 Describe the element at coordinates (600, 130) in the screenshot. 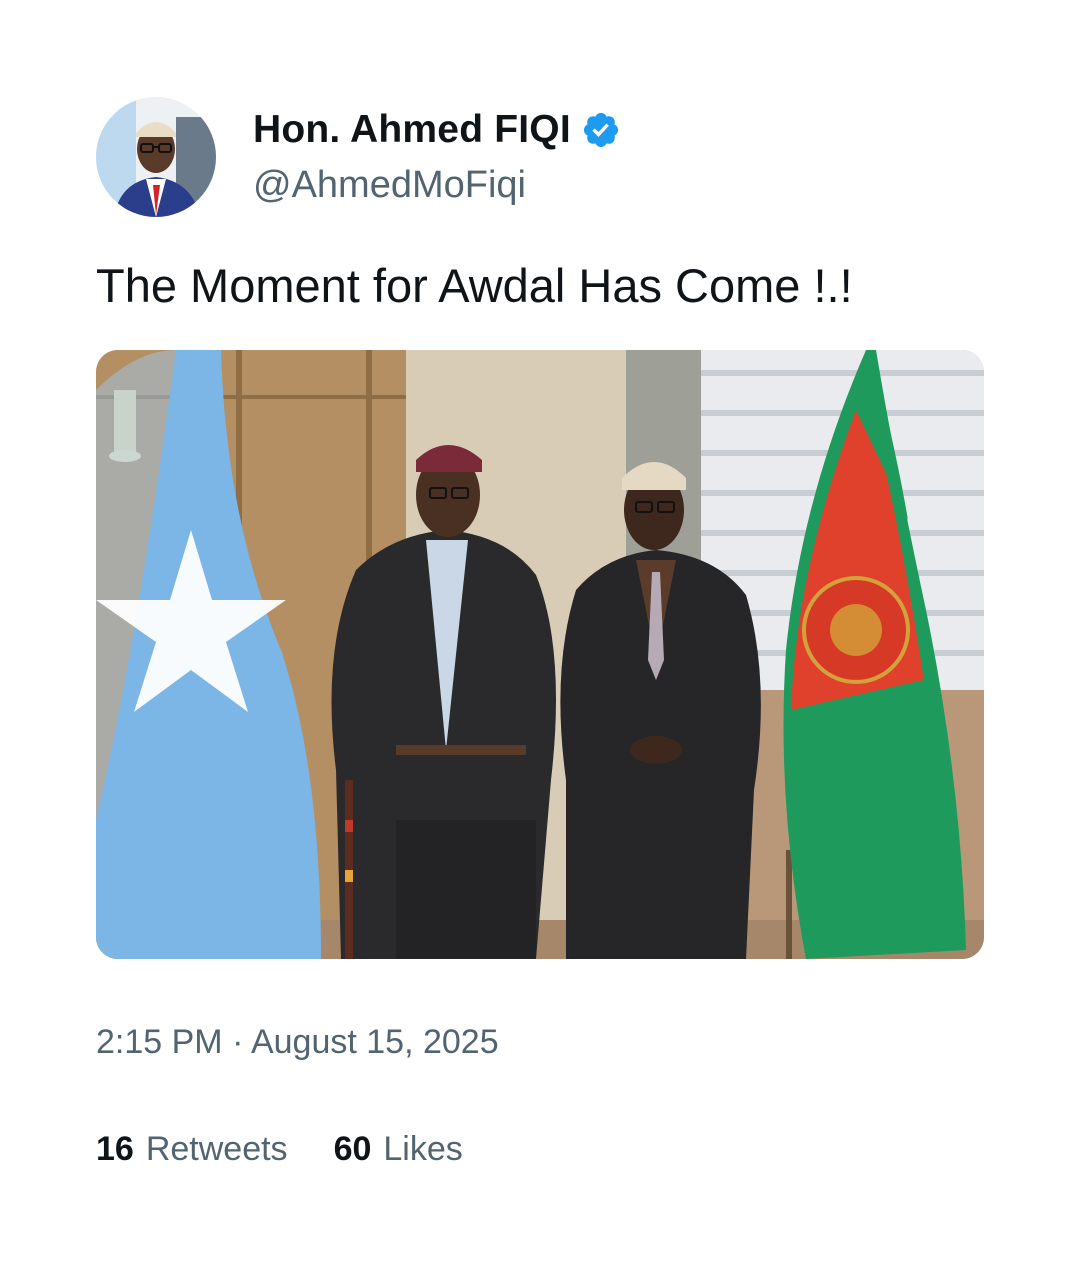

I see `verified-badge-icon` at that location.